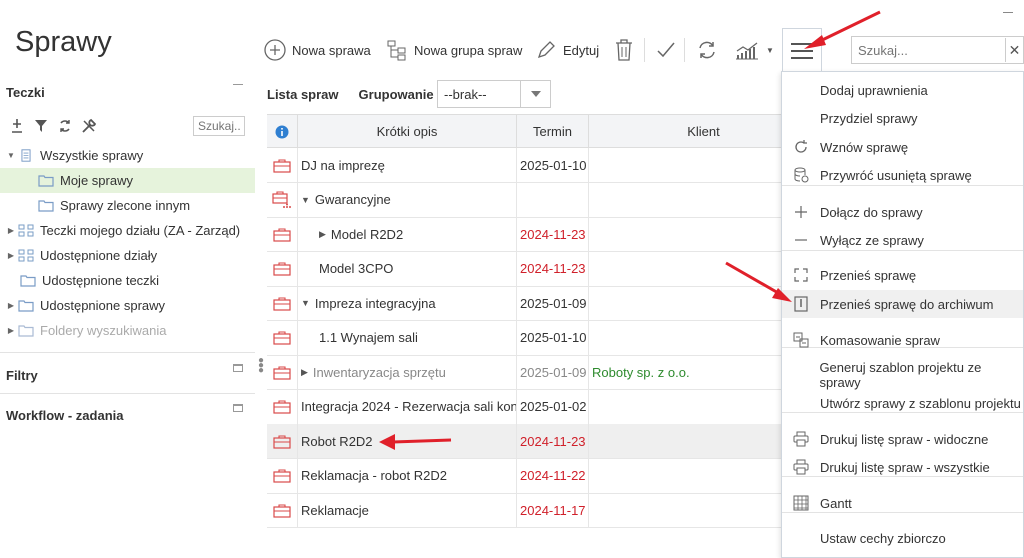 The width and height of the screenshot is (1024, 558). What do you see at coordinates (17, 126) in the screenshot?
I see `sort-icon` at bounding box center [17, 126].